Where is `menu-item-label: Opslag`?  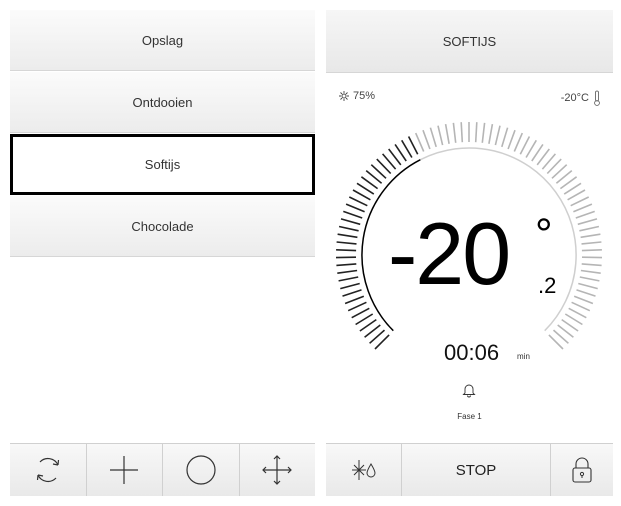
menu-item-label: Opslag is located at coordinates (162, 40).